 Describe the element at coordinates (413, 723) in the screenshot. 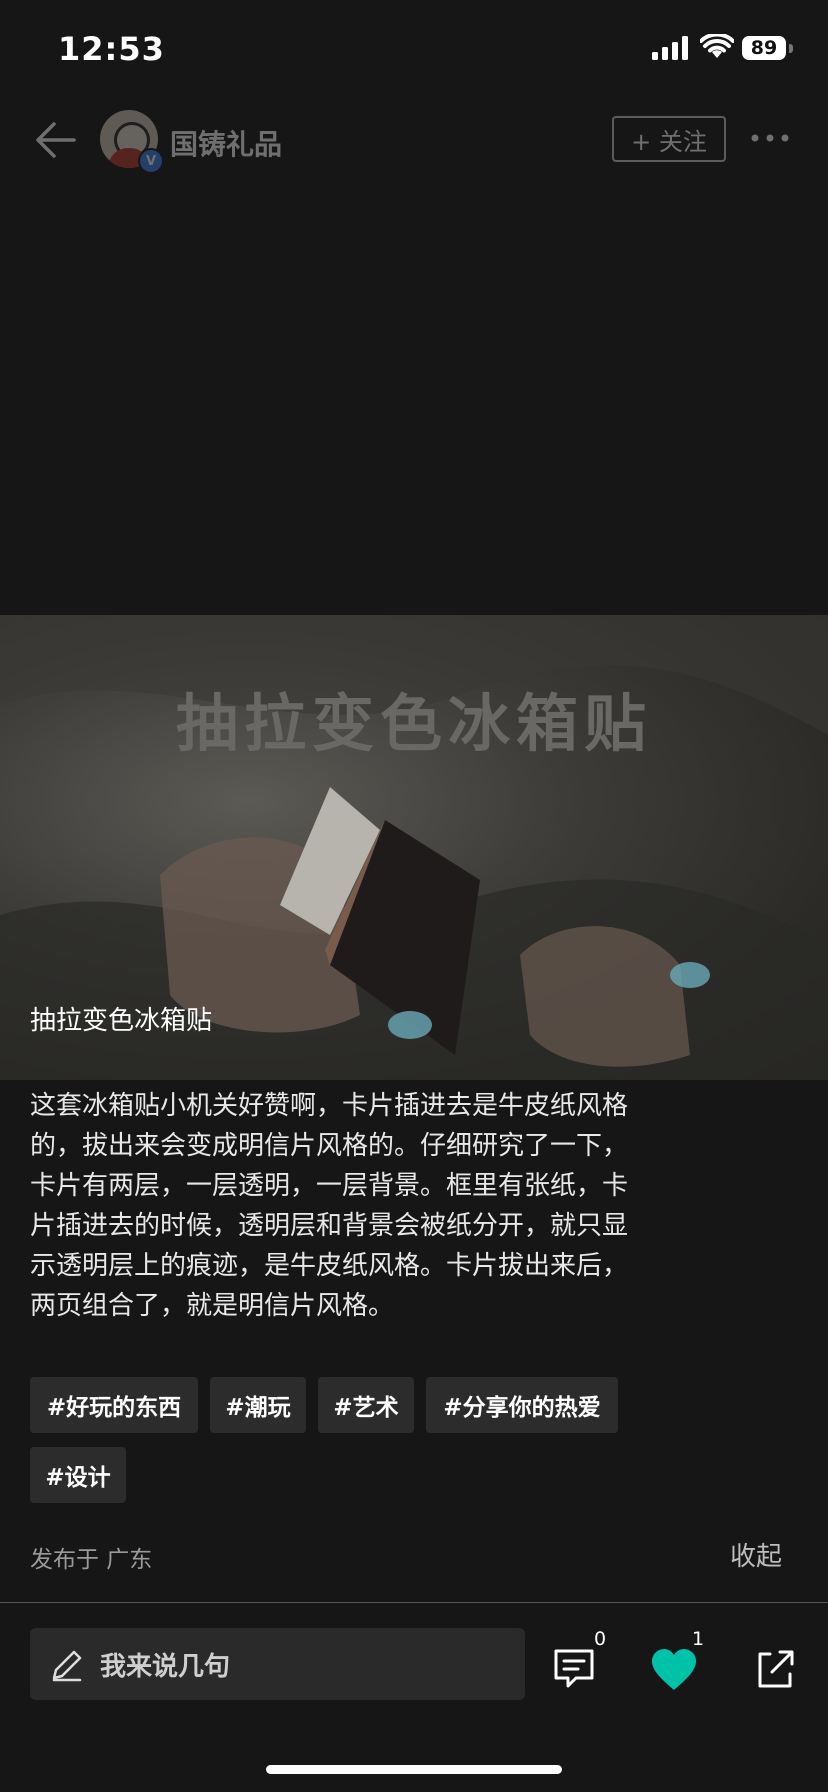

I see `image-title-overlay: 抽拉变色冰箱贴` at that location.